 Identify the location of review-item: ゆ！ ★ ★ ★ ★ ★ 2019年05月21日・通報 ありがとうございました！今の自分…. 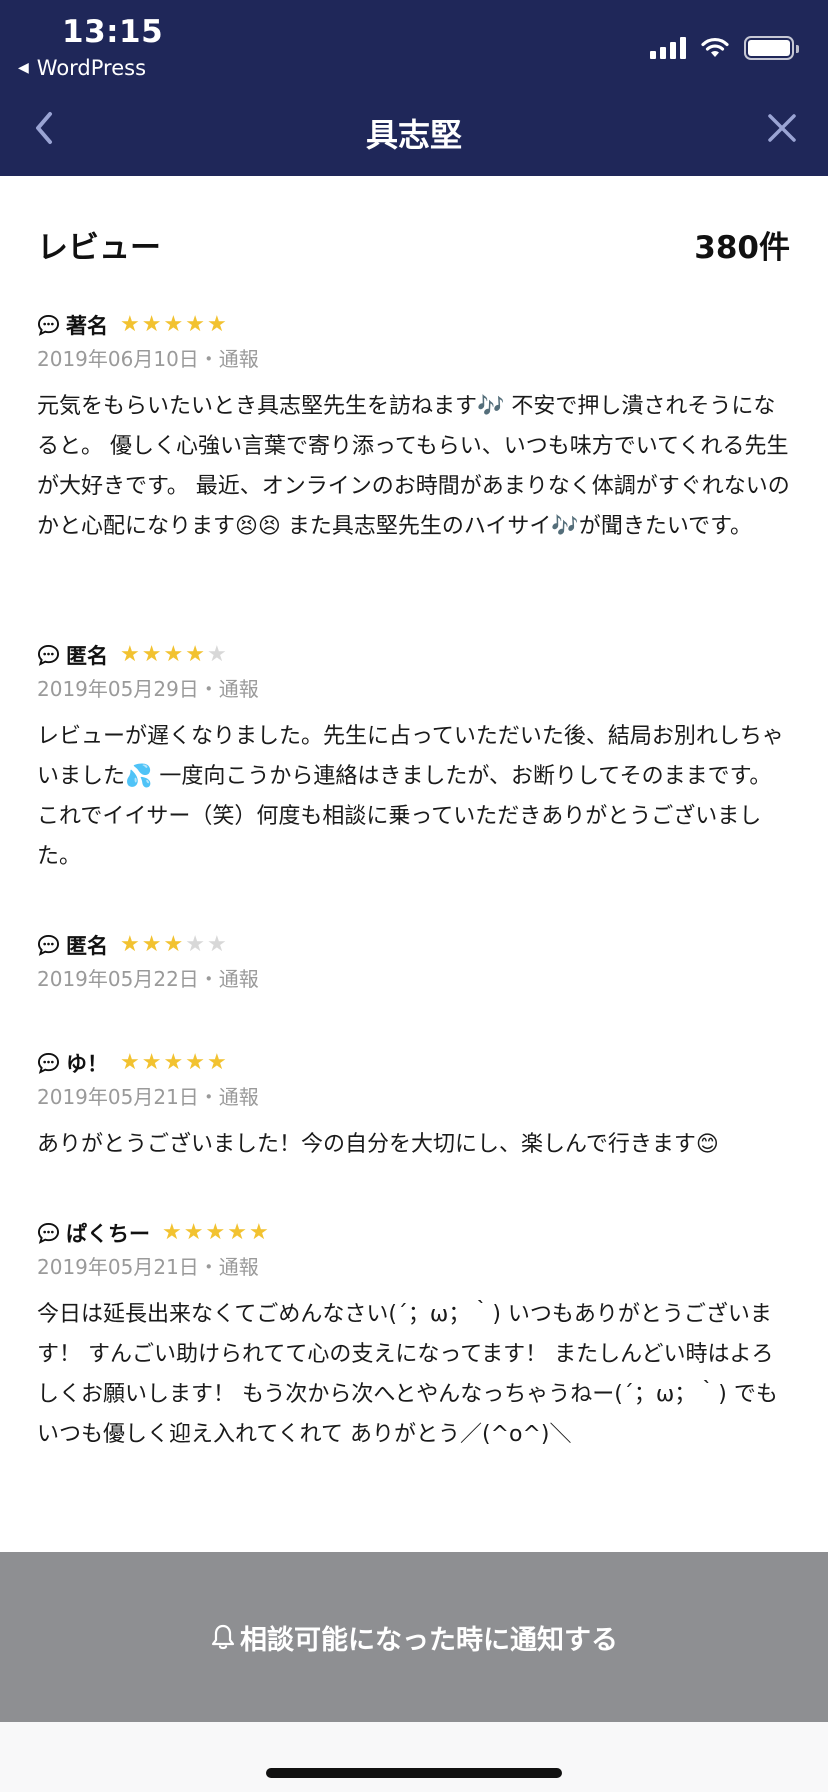
(413, 1107).